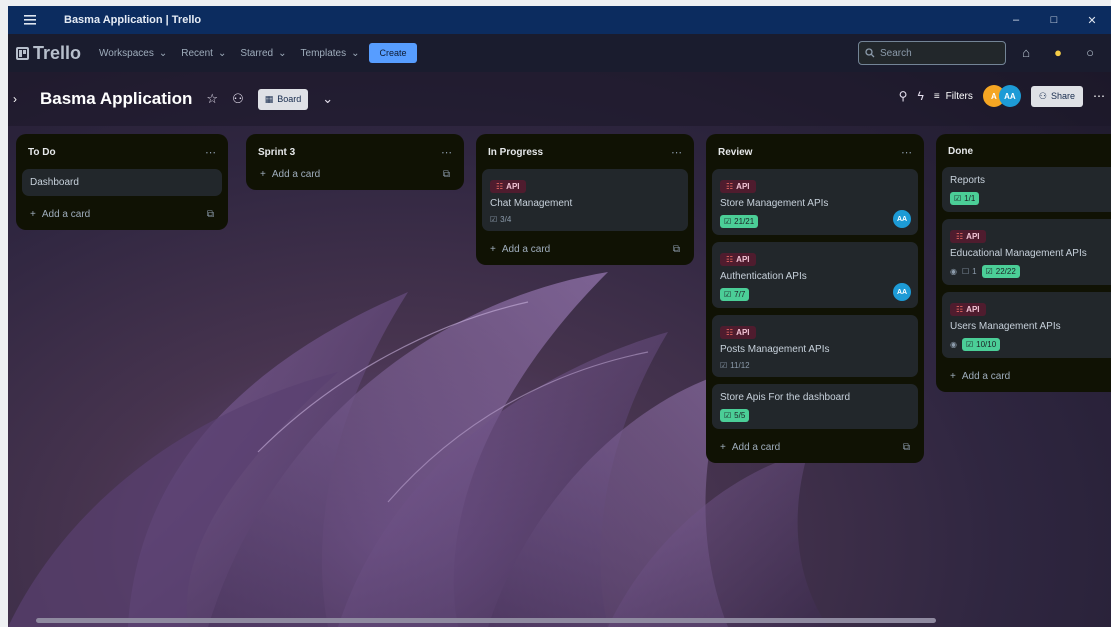  I want to click on nav-templates: Templates ⌄, so click(330, 53).